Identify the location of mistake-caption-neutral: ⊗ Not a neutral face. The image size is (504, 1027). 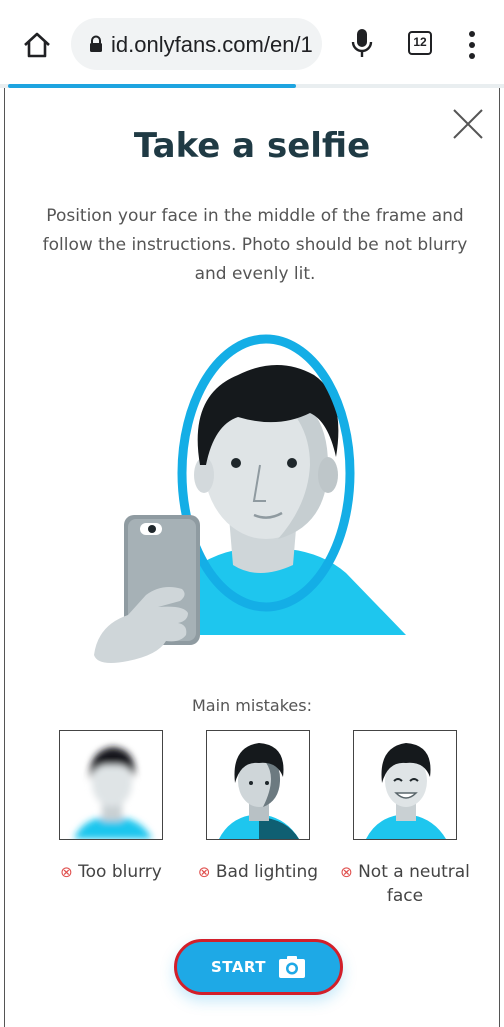
(405, 884).